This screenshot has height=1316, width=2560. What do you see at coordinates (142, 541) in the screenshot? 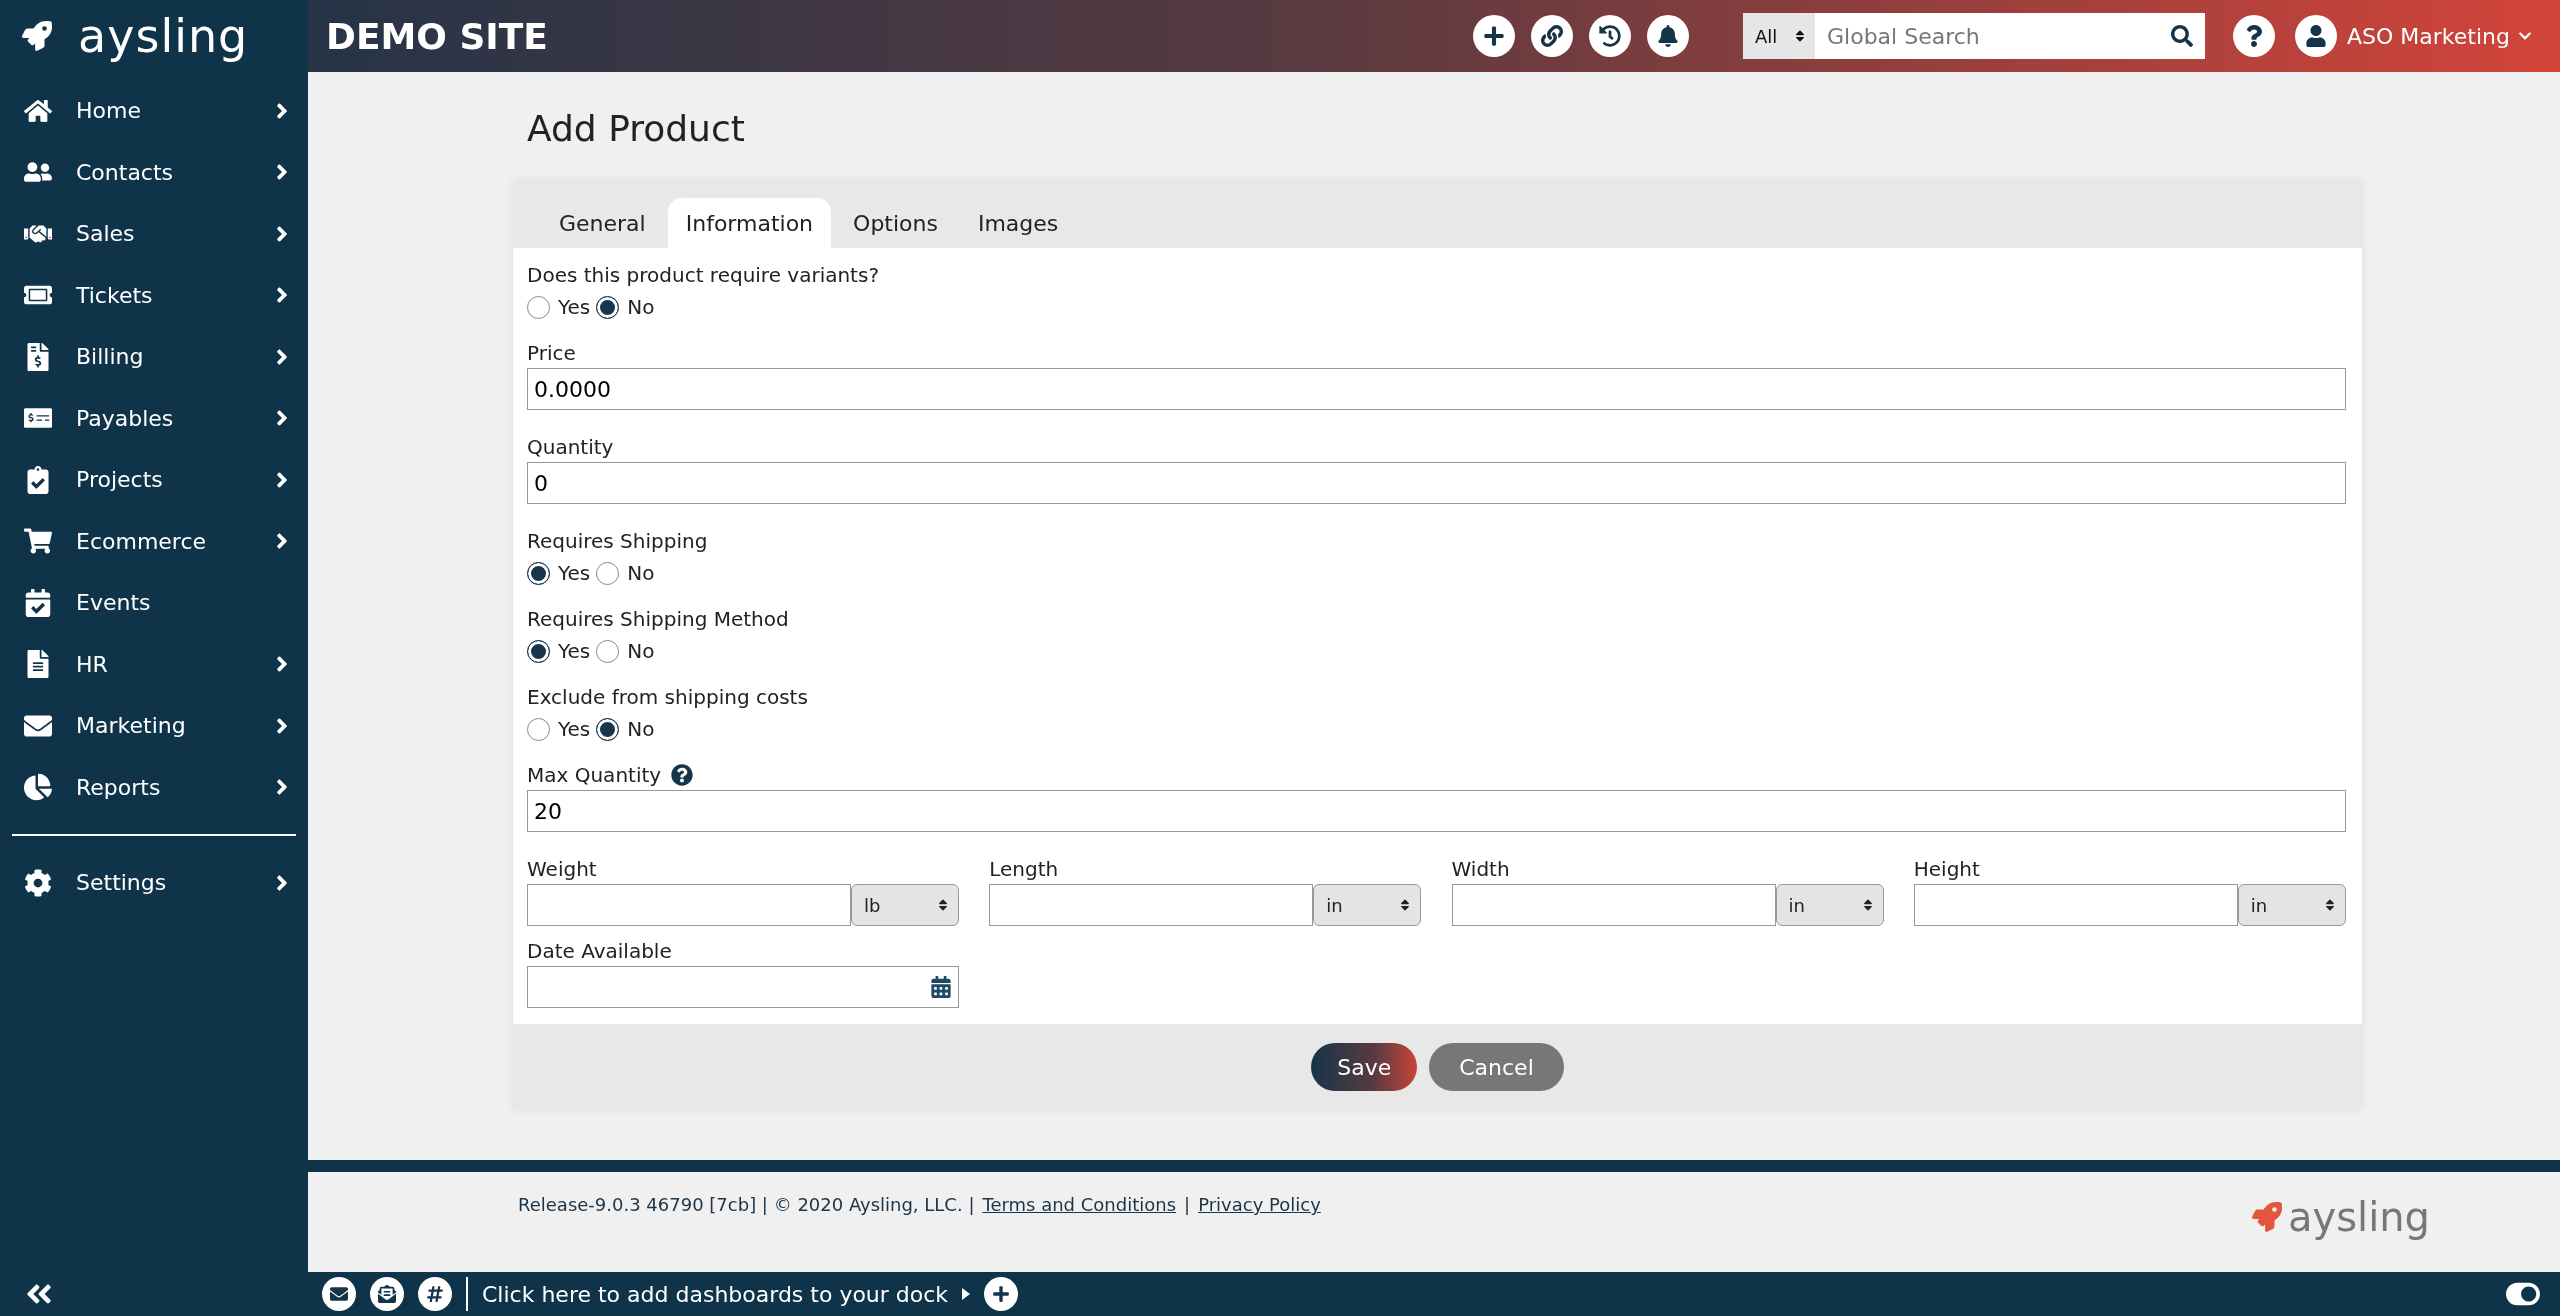
I see `sidebar-label: Ecommerce` at bounding box center [142, 541].